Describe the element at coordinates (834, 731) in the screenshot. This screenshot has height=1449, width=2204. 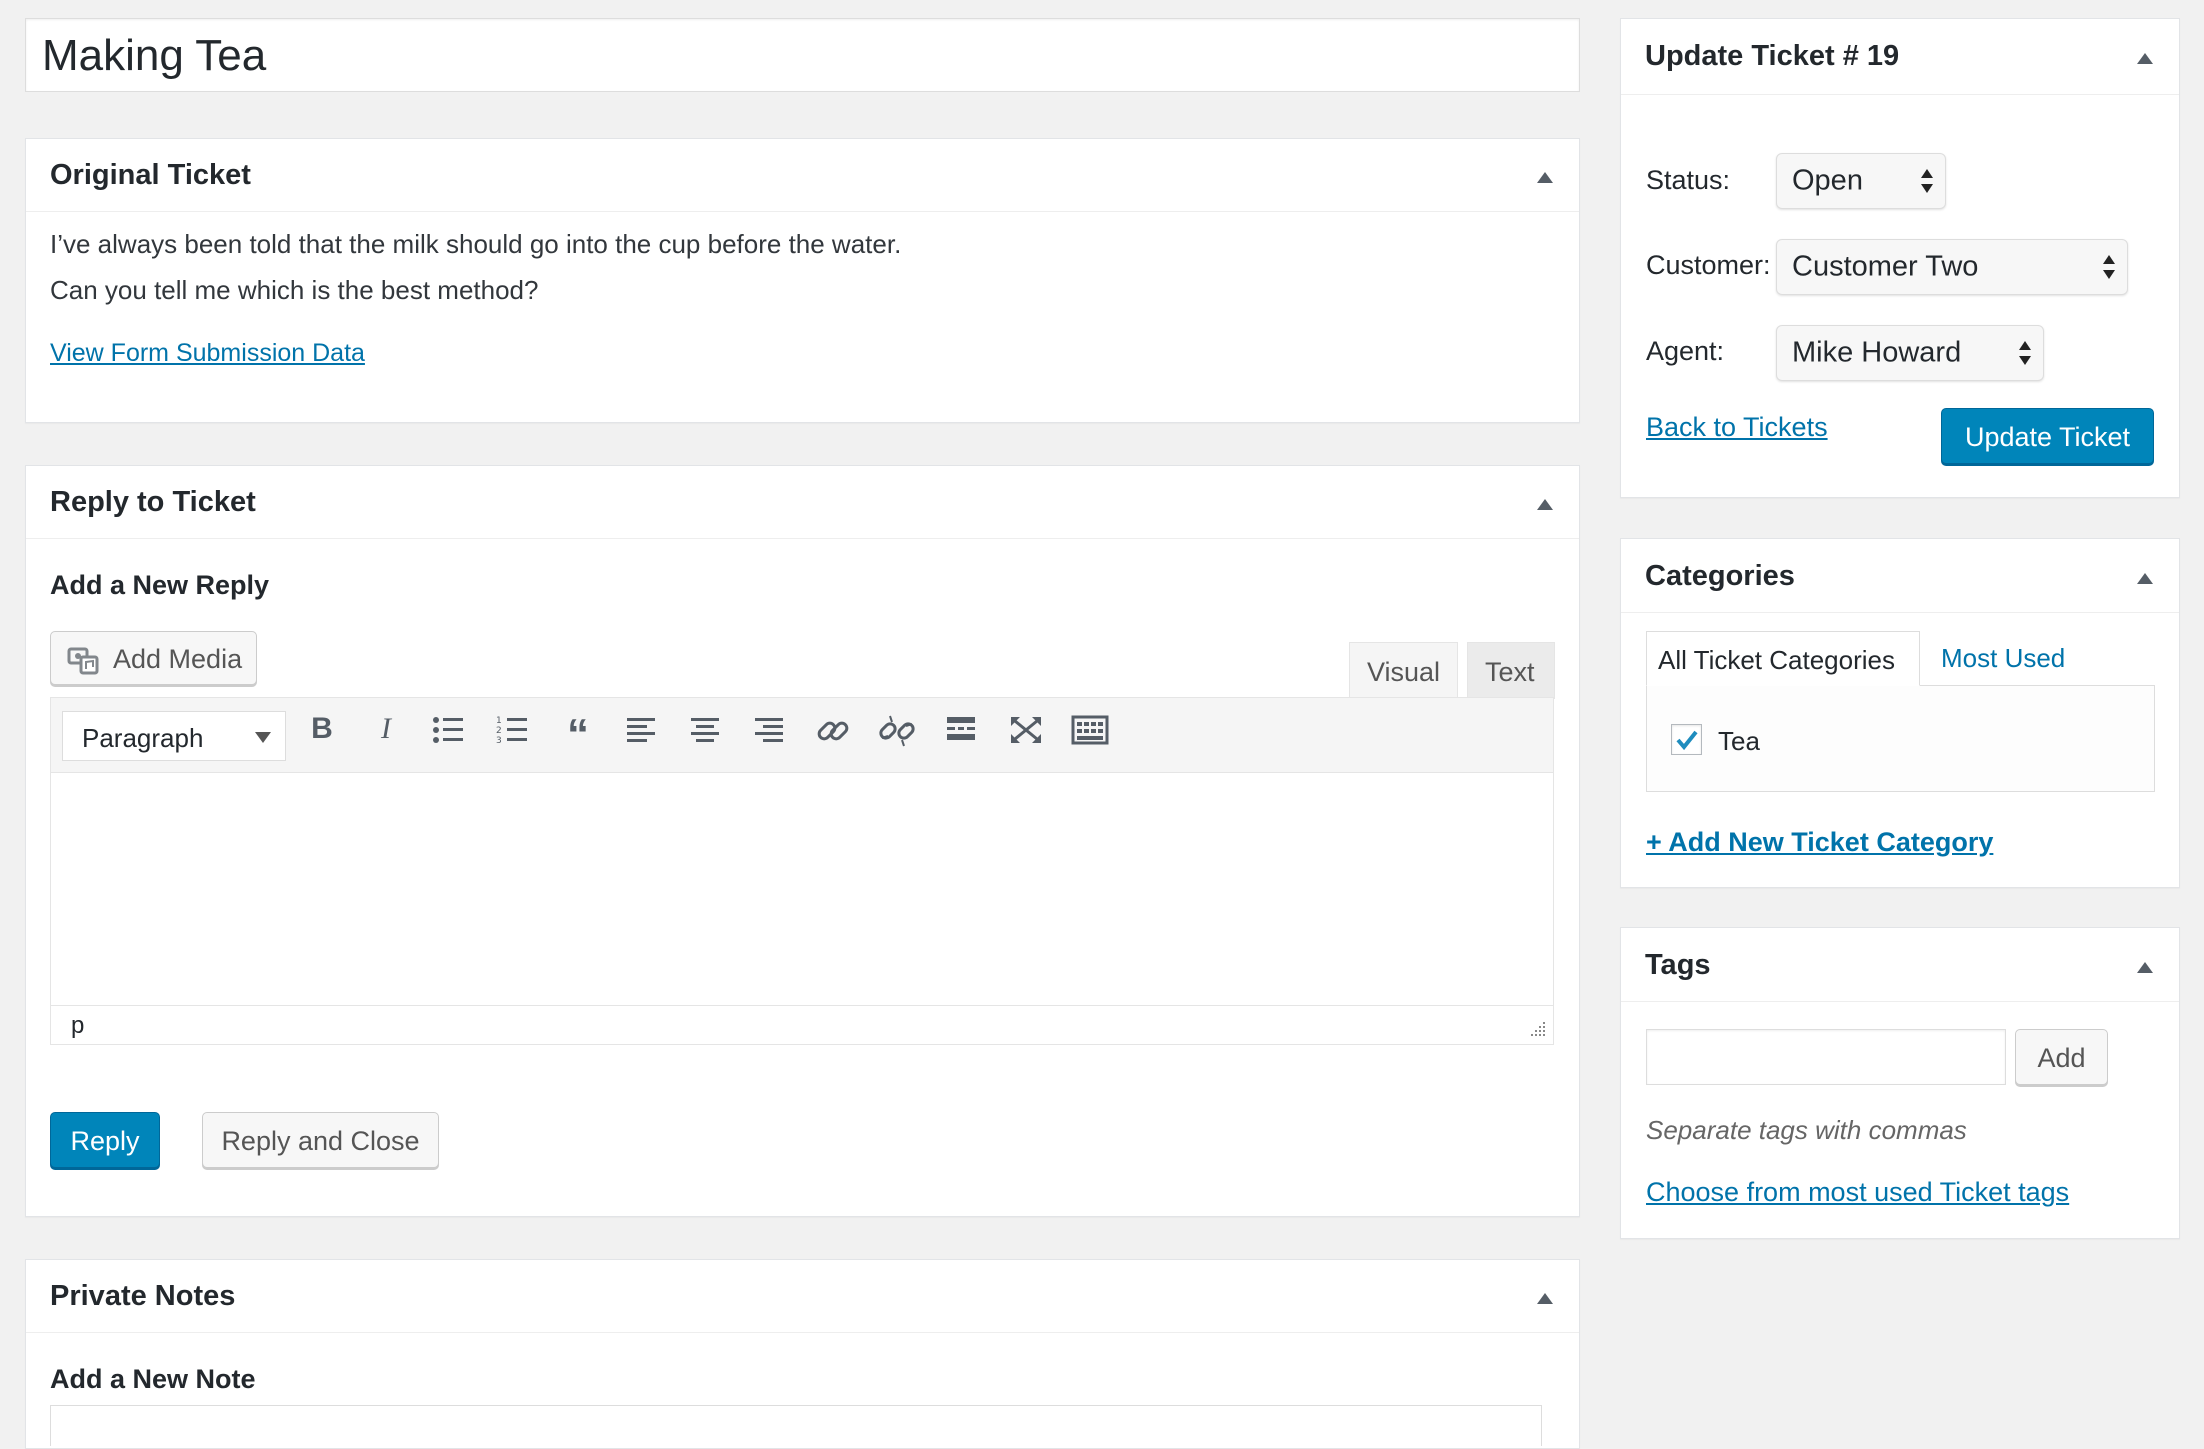
I see `link-icon` at that location.